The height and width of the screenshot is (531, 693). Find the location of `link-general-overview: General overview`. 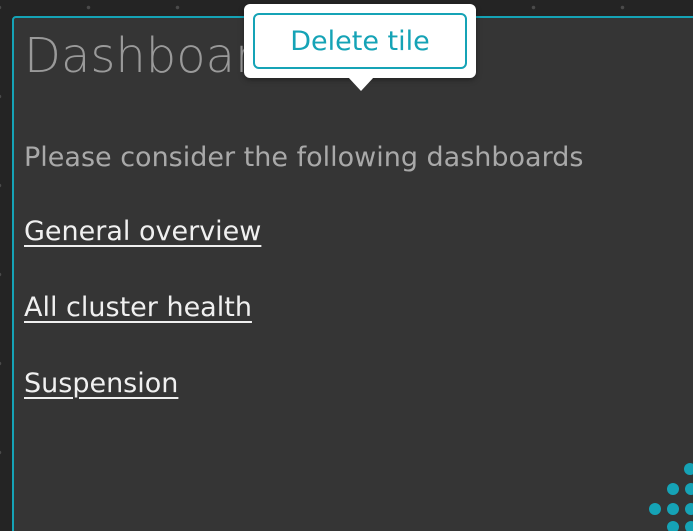

link-general-overview: General overview is located at coordinates (142, 231).